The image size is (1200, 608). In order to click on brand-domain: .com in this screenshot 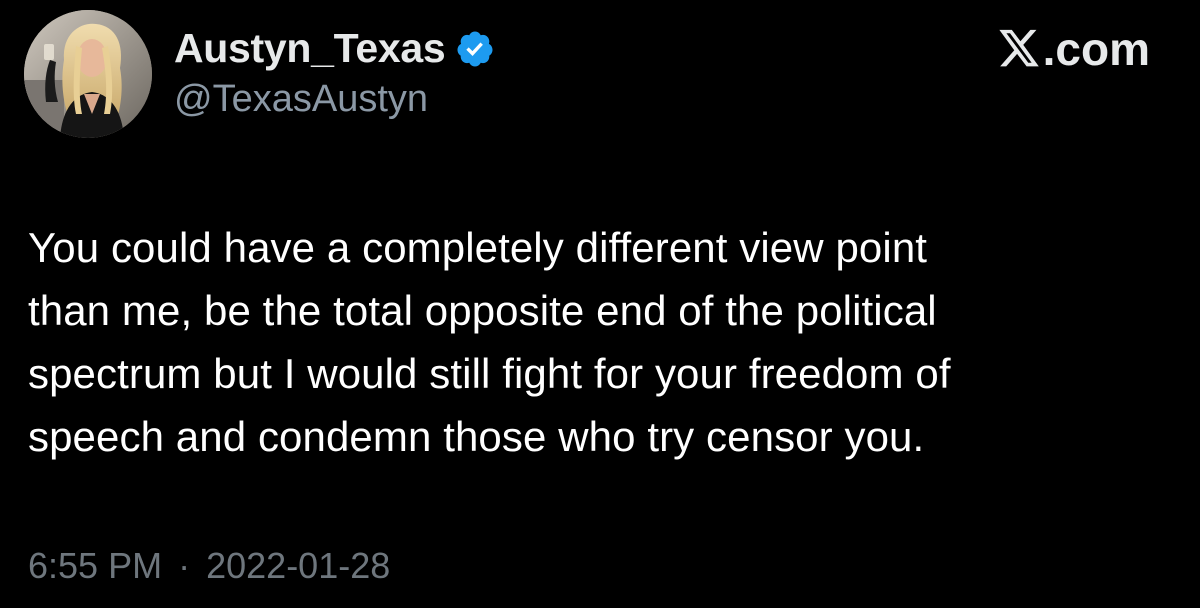, I will do `click(1096, 49)`.